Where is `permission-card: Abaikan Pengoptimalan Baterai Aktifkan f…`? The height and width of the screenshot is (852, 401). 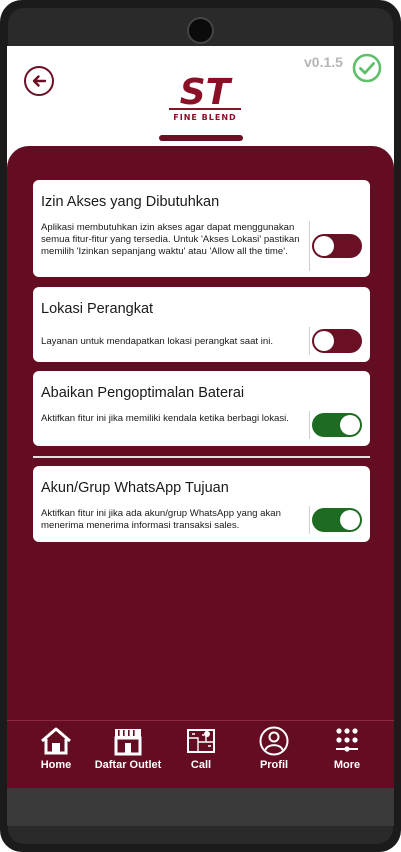
permission-card: Abaikan Pengoptimalan Baterai Aktifkan f… is located at coordinates (201, 408).